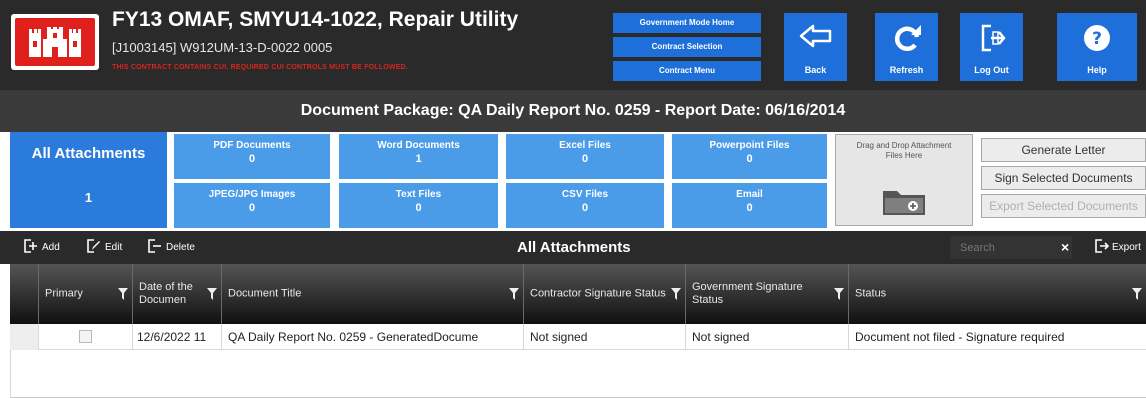  What do you see at coordinates (418, 145) in the screenshot?
I see `tile-label: Word Documents` at bounding box center [418, 145].